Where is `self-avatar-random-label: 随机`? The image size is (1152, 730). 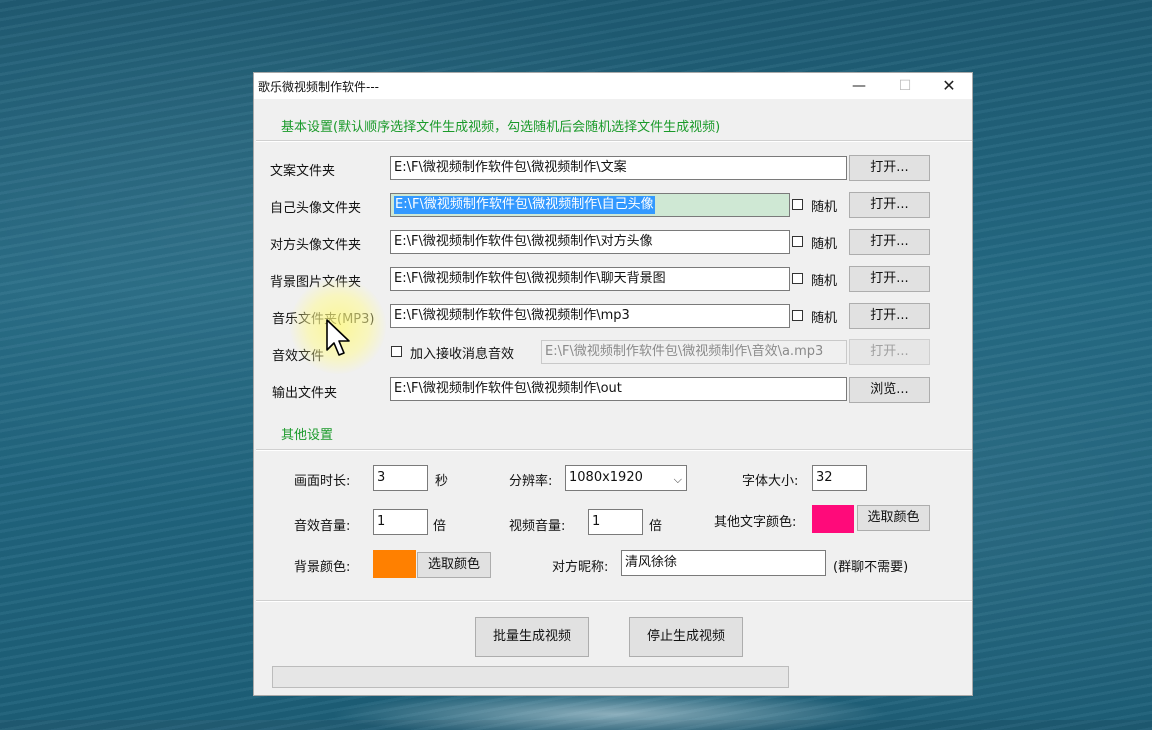 self-avatar-random-label: 随机 is located at coordinates (824, 207).